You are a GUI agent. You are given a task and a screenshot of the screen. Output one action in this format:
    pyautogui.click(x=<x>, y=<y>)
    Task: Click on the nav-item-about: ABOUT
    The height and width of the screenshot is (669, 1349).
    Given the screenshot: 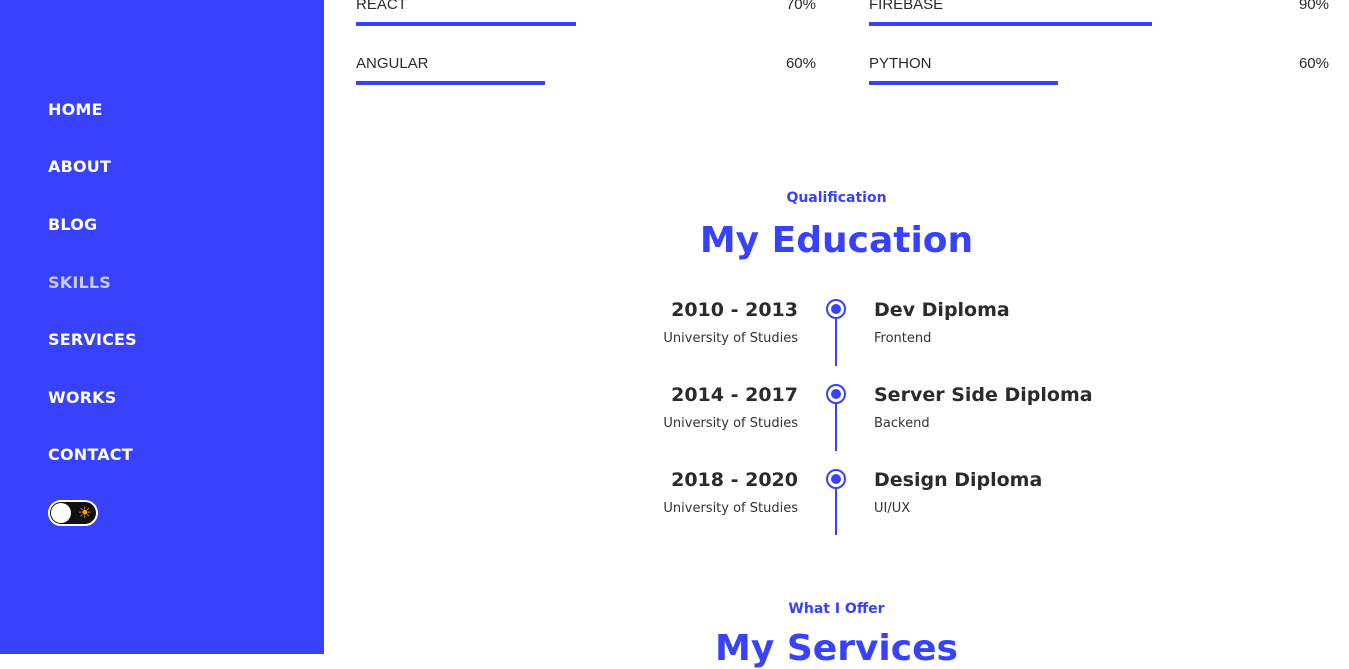 What is the action you would take?
    pyautogui.click(x=79, y=166)
    